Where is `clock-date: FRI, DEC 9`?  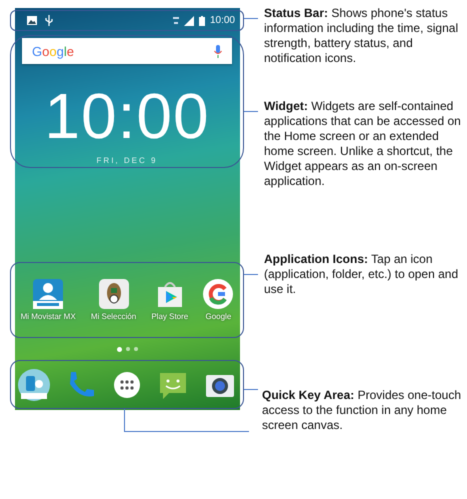
clock-date: FRI, DEC 9 is located at coordinates (127, 160).